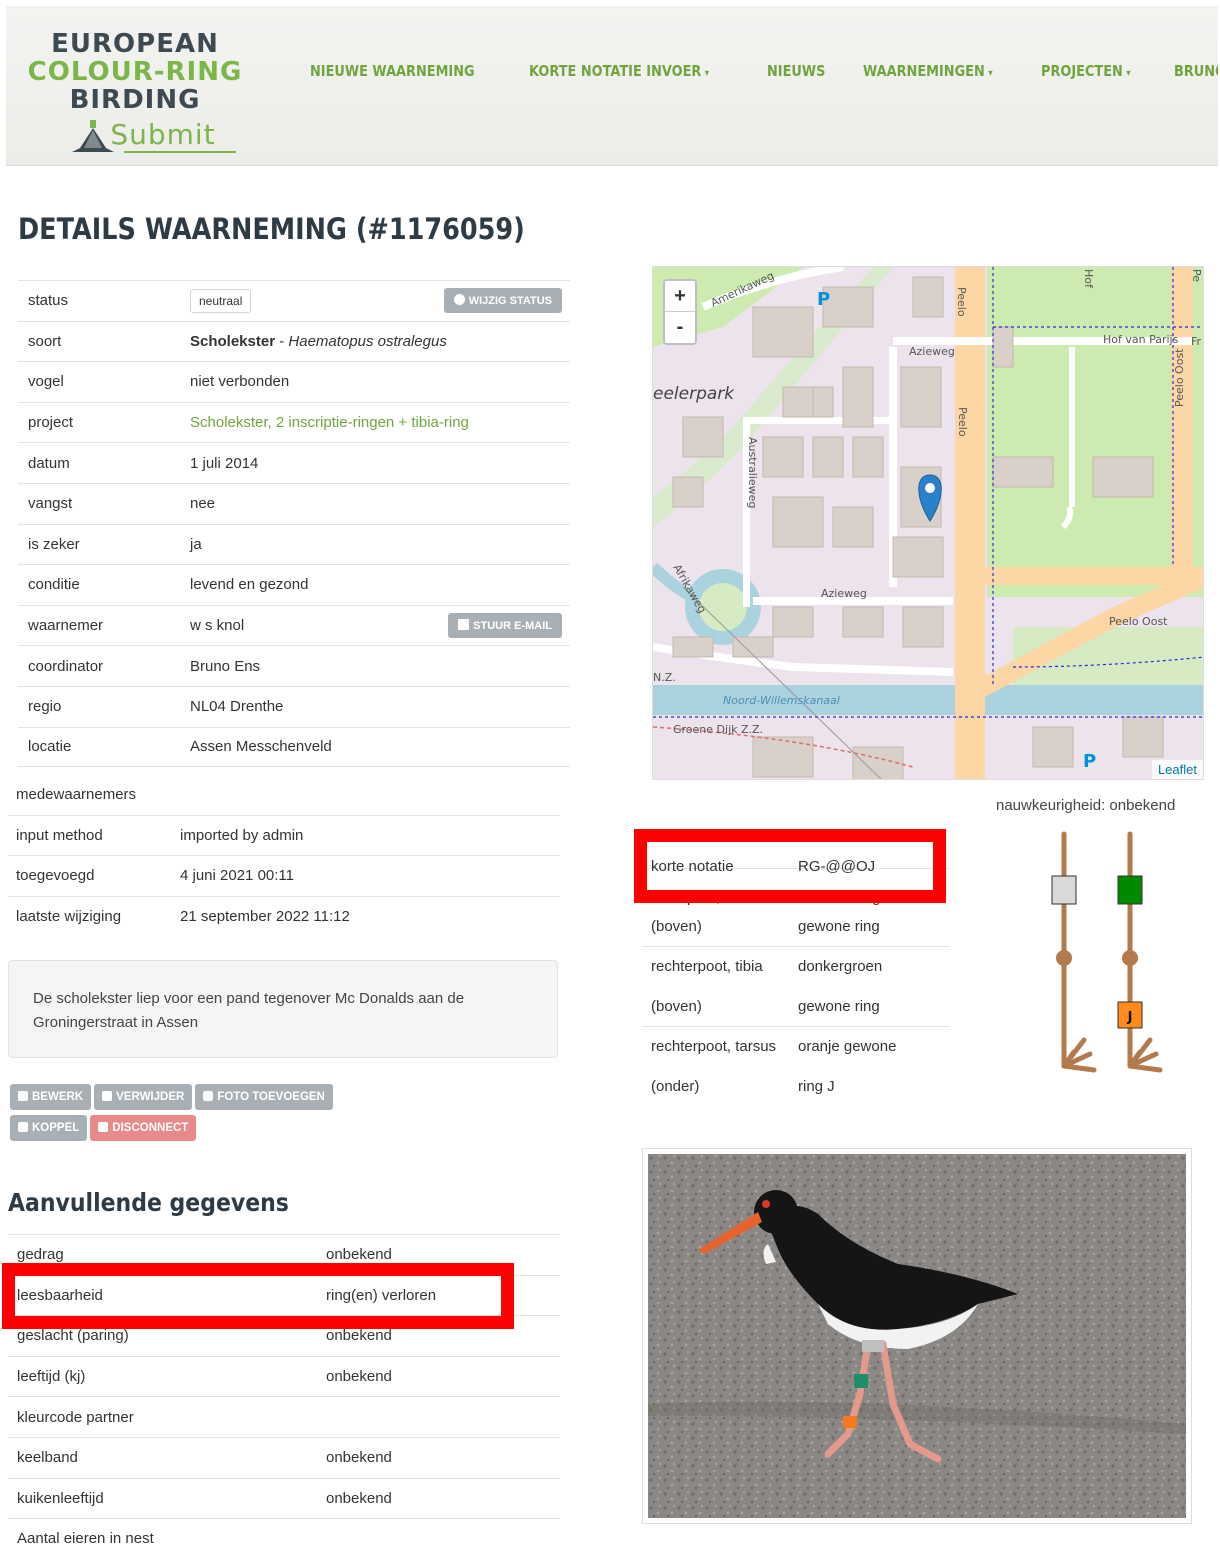  Describe the element at coordinates (55, 876) in the screenshot. I see `detail-label: toegevoegd` at that location.